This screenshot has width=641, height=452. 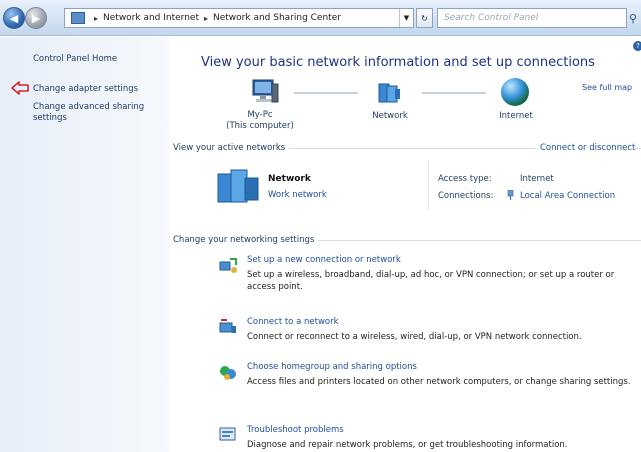 What do you see at coordinates (466, 196) in the screenshot?
I see `connections-label: Connections:` at bounding box center [466, 196].